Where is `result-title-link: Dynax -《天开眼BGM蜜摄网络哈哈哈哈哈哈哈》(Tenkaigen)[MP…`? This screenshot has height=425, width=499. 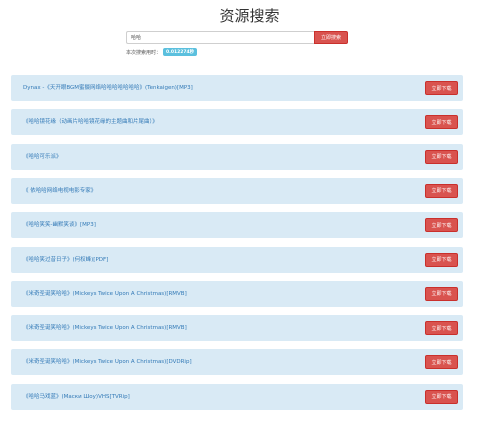 result-title-link: Dynax -《天开眼BGM蜜摄网络哈哈哈哈哈哈哈》(Tenkaigen)[MP… is located at coordinates (108, 88).